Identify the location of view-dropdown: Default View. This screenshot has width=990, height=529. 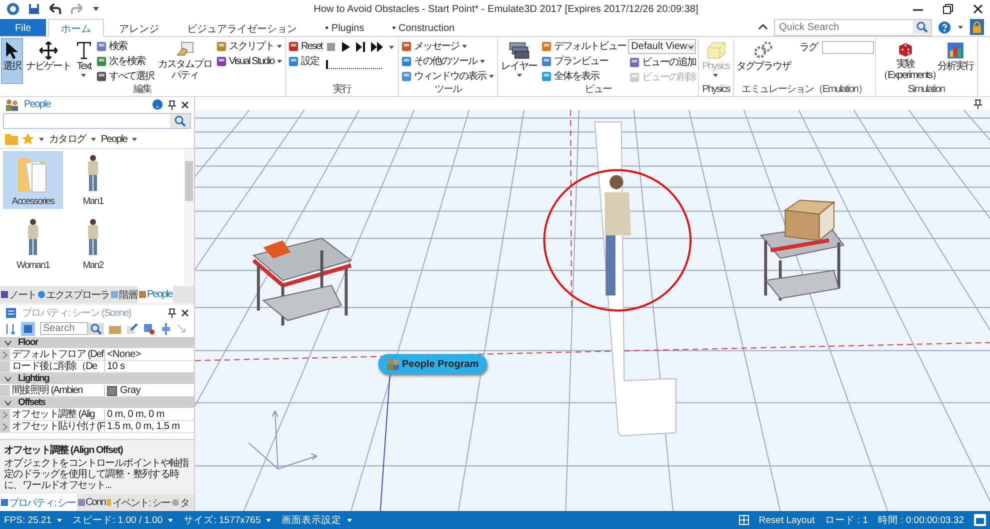
(662, 46).